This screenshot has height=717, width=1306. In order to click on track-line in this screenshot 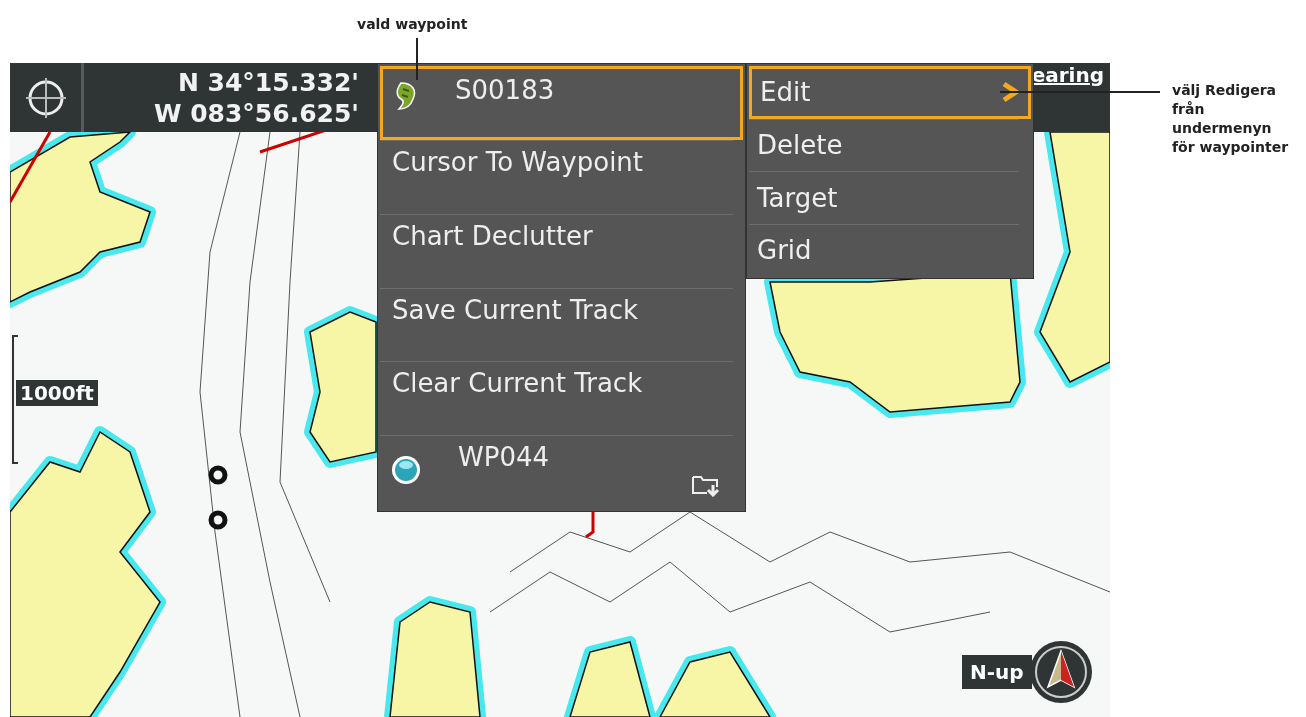, I will do `click(590, 524)`.